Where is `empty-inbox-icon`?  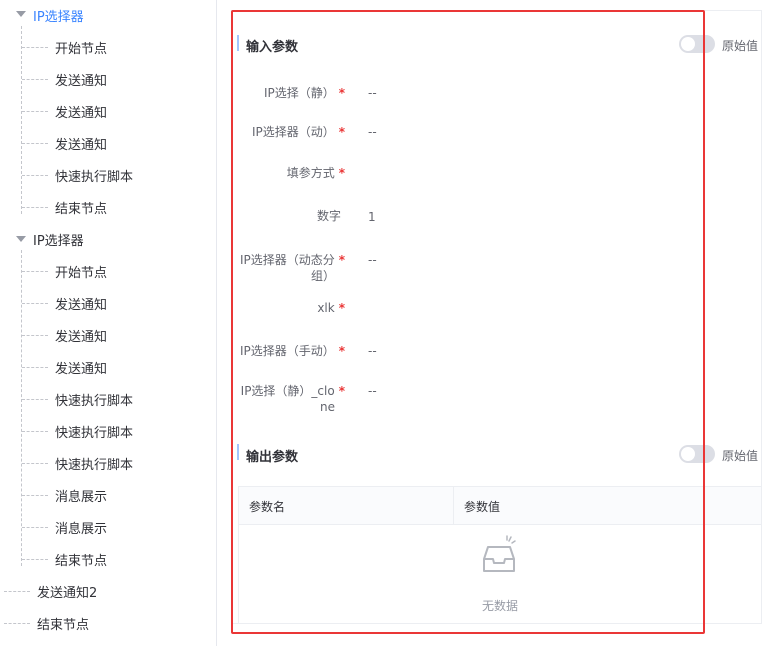 empty-inbox-icon is located at coordinates (499, 553).